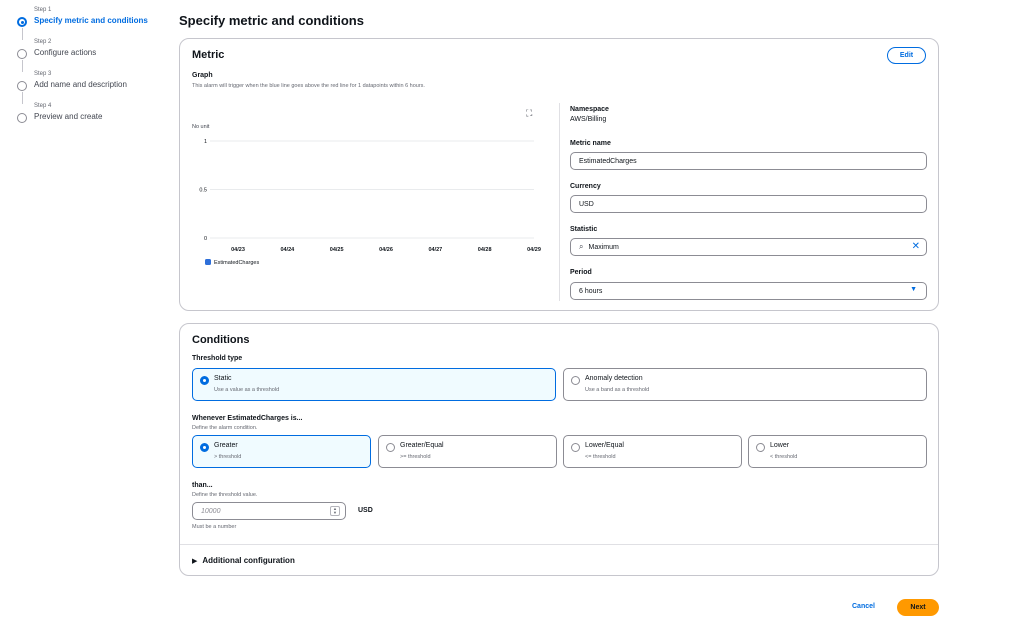 The height and width of the screenshot is (634, 1024). I want to click on currency-value: USD, so click(586, 204).